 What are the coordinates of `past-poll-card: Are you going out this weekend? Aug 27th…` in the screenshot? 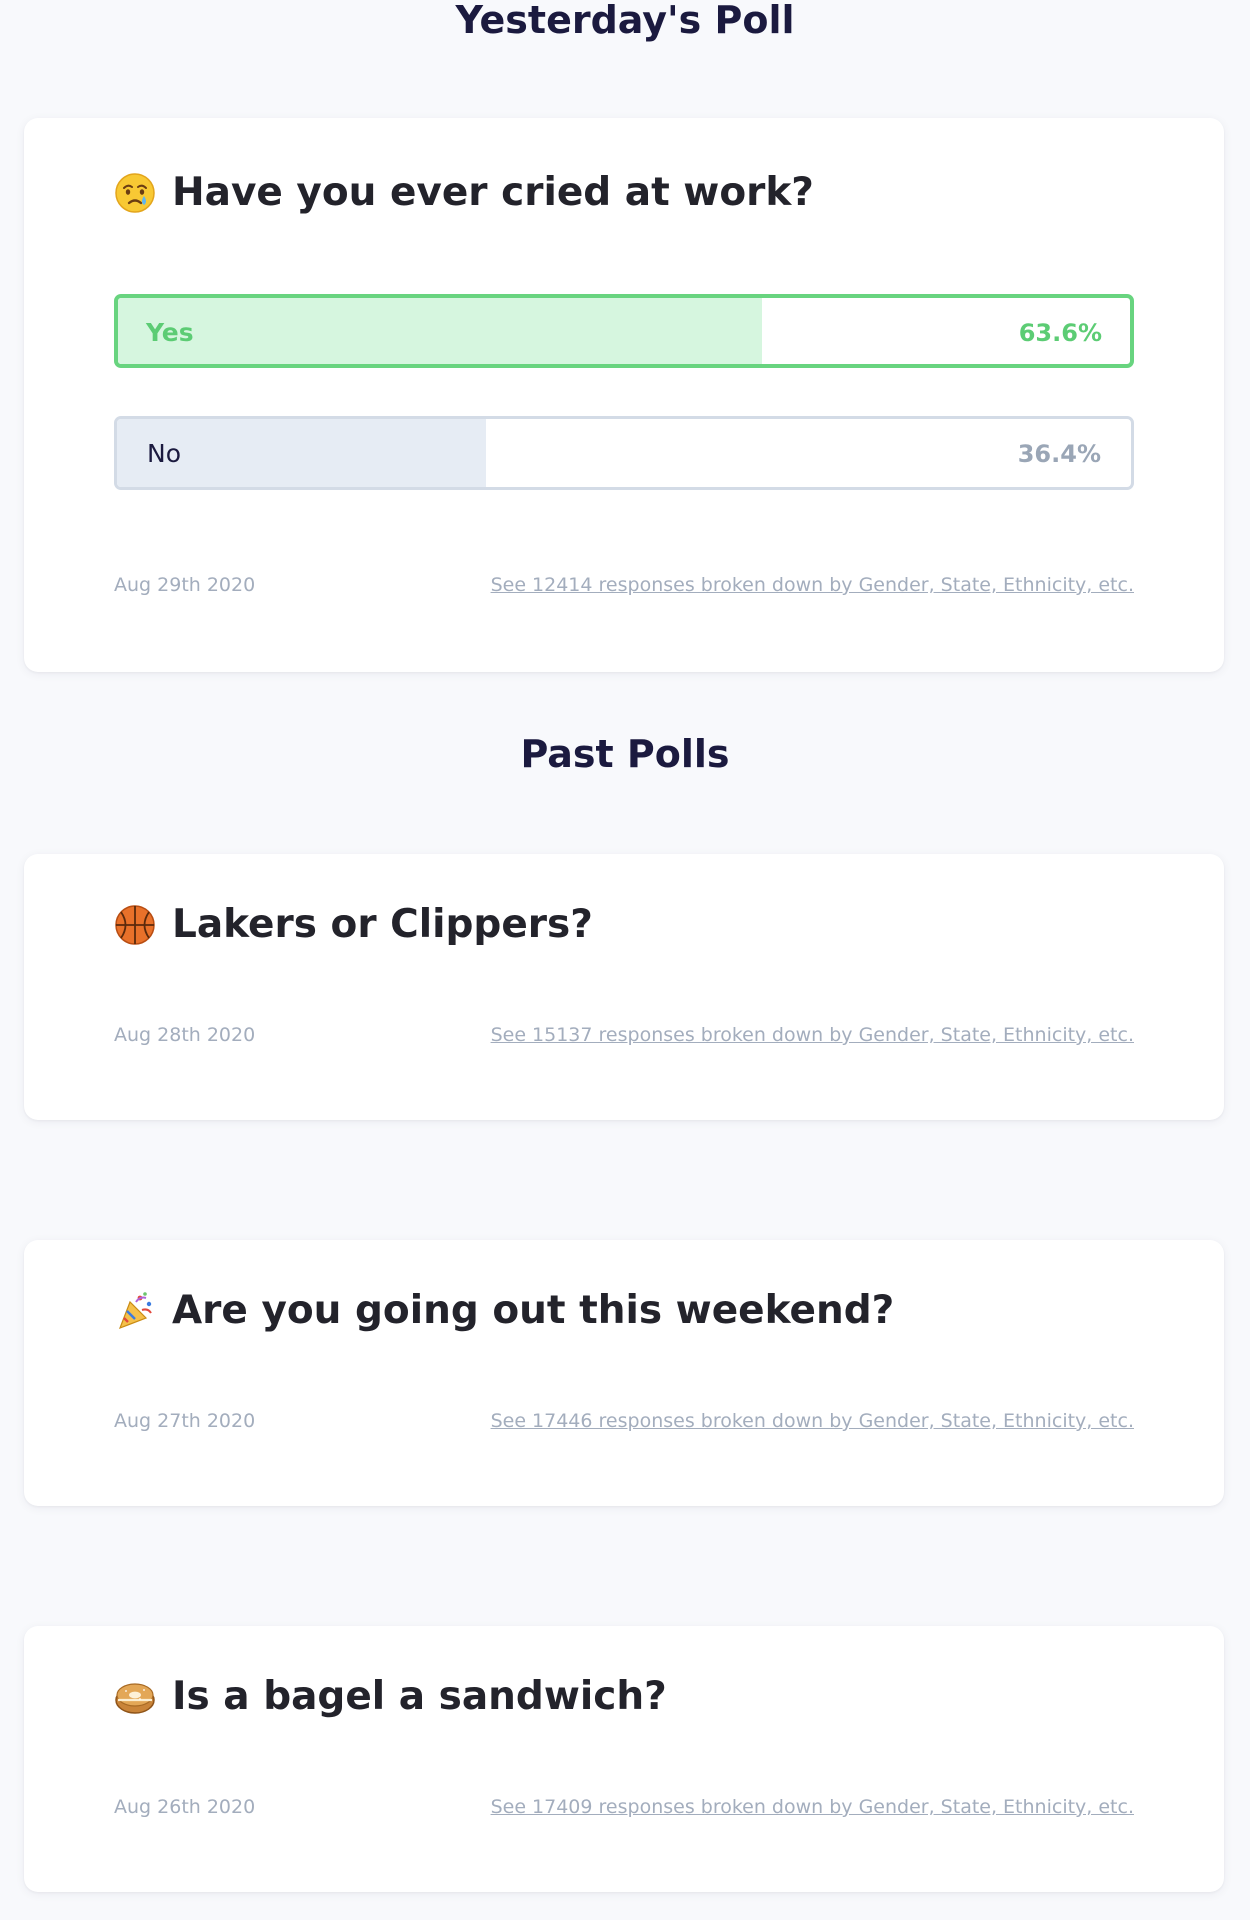 It's located at (624, 1373).